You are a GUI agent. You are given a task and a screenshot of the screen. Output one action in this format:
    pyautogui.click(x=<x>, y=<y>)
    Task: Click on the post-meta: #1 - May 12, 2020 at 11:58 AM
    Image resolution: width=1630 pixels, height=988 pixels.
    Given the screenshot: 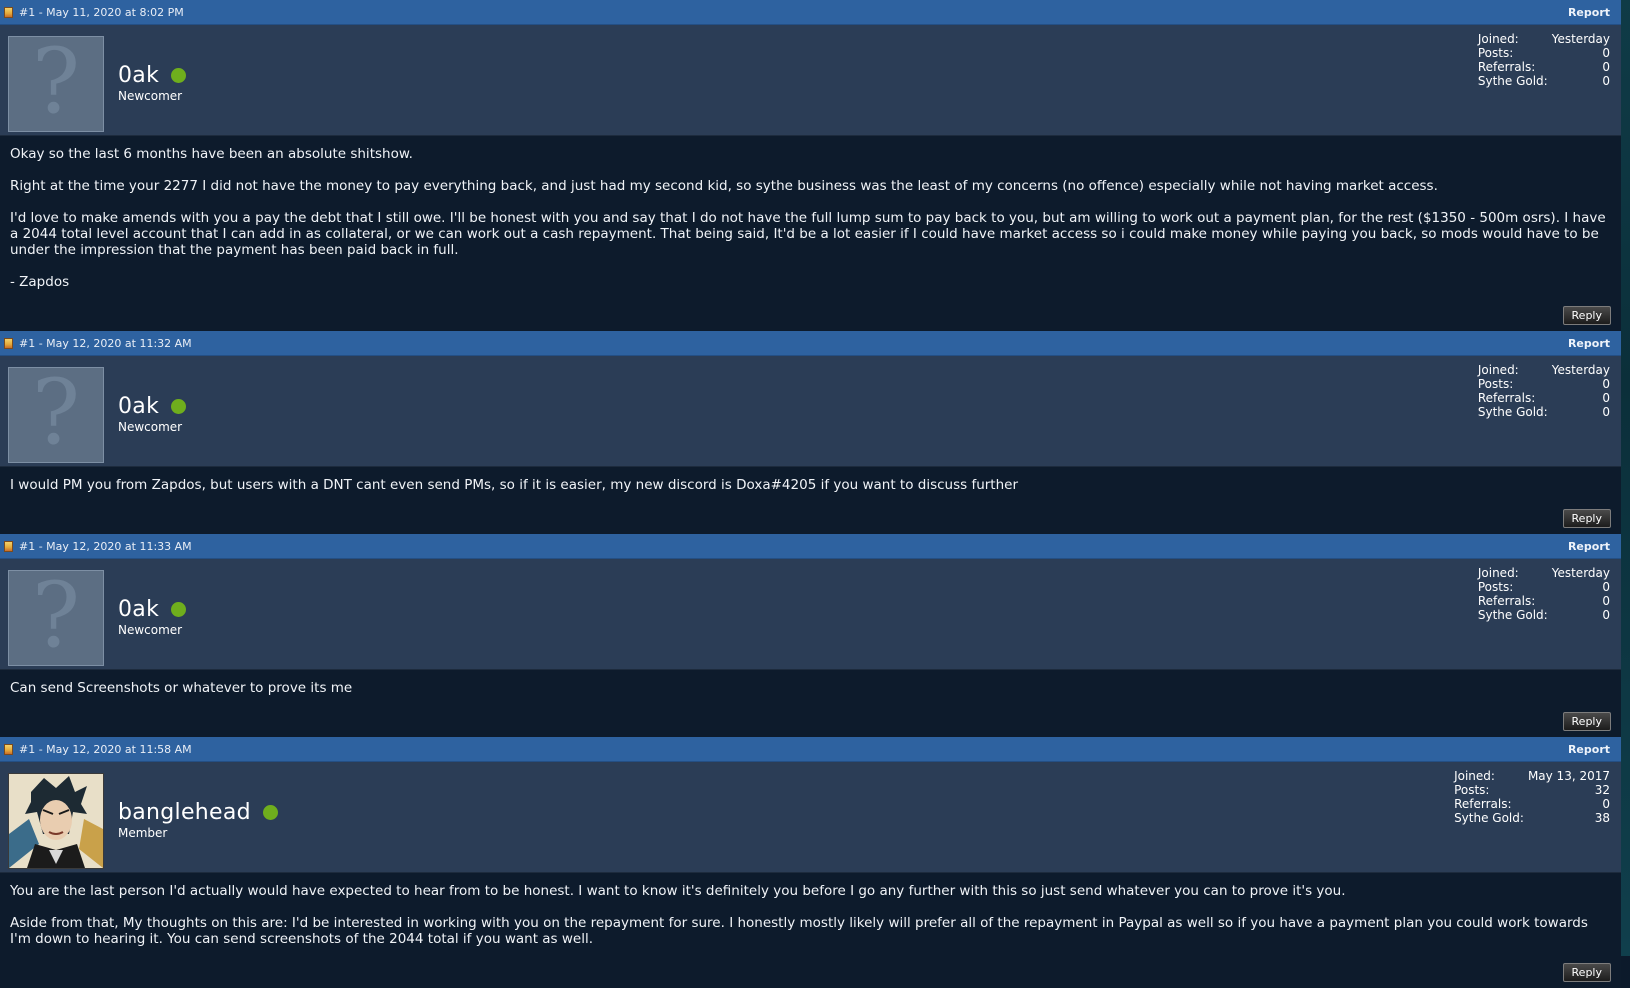 What is the action you would take?
    pyautogui.click(x=105, y=749)
    